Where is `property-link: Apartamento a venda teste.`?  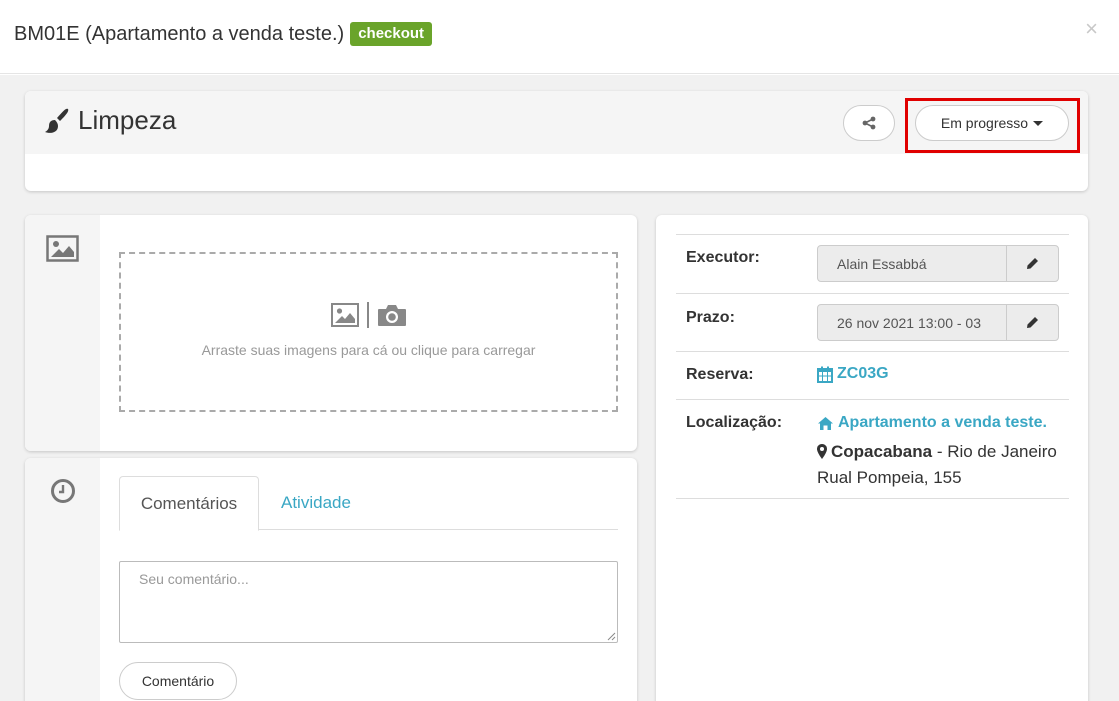 property-link: Apartamento a venda teste. is located at coordinates (932, 423).